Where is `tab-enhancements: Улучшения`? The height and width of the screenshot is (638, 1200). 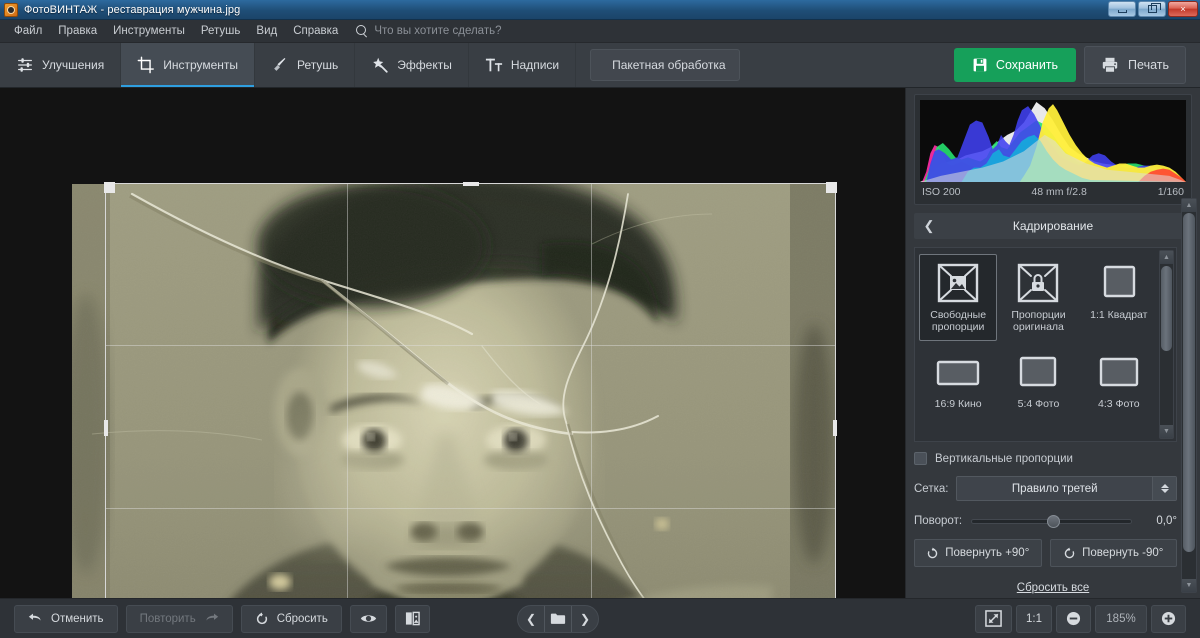
tab-enhancements: Улучшения is located at coordinates (61, 65).